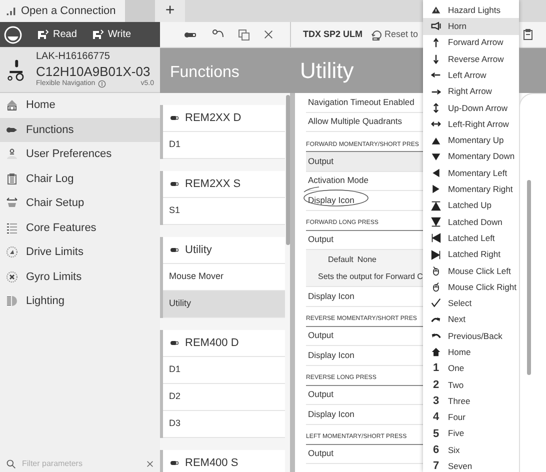  What do you see at coordinates (80, 228) in the screenshot?
I see `sidebar-item: Core Features` at bounding box center [80, 228].